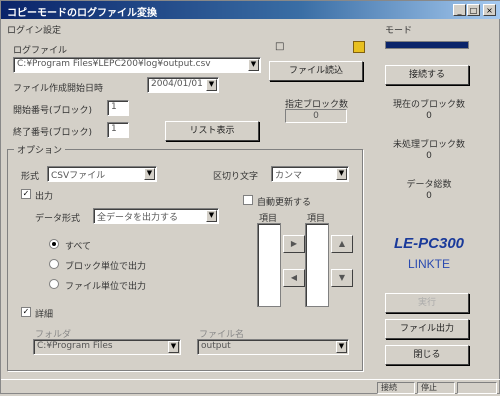 The image size is (500, 396). Describe the element at coordinates (250, 387) in the screenshot. I see `status-bar: 接続 停止` at that location.